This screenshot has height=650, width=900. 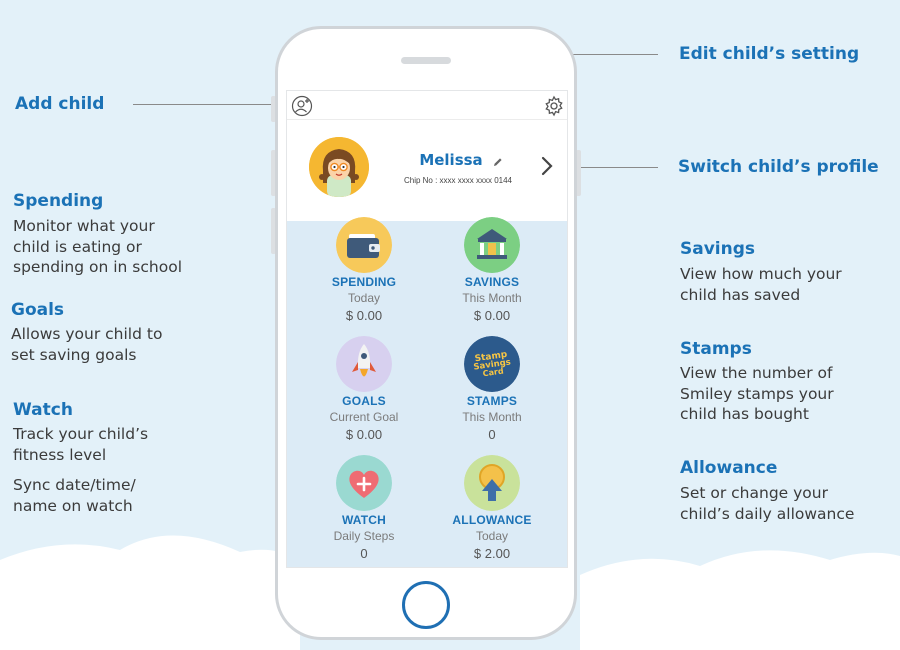 What do you see at coordinates (74, 354) in the screenshot?
I see `goals-annotation-line: set saving goals` at bounding box center [74, 354].